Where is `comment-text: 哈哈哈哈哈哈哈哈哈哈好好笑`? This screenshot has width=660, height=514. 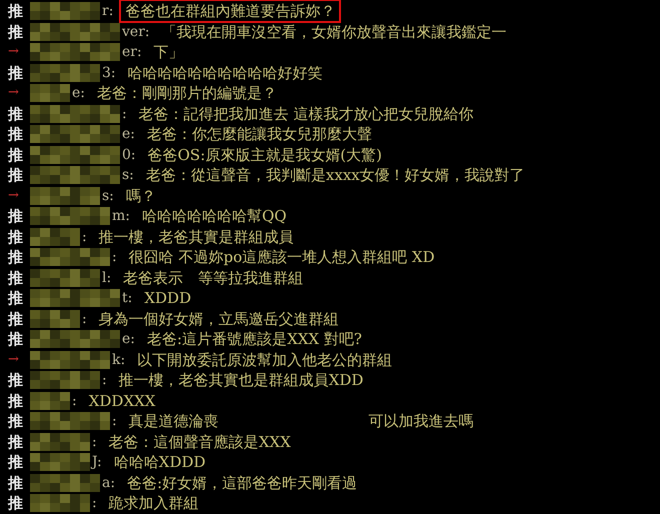 comment-text: 哈哈哈哈哈哈哈哈哈哈好好笑 is located at coordinates (225, 73).